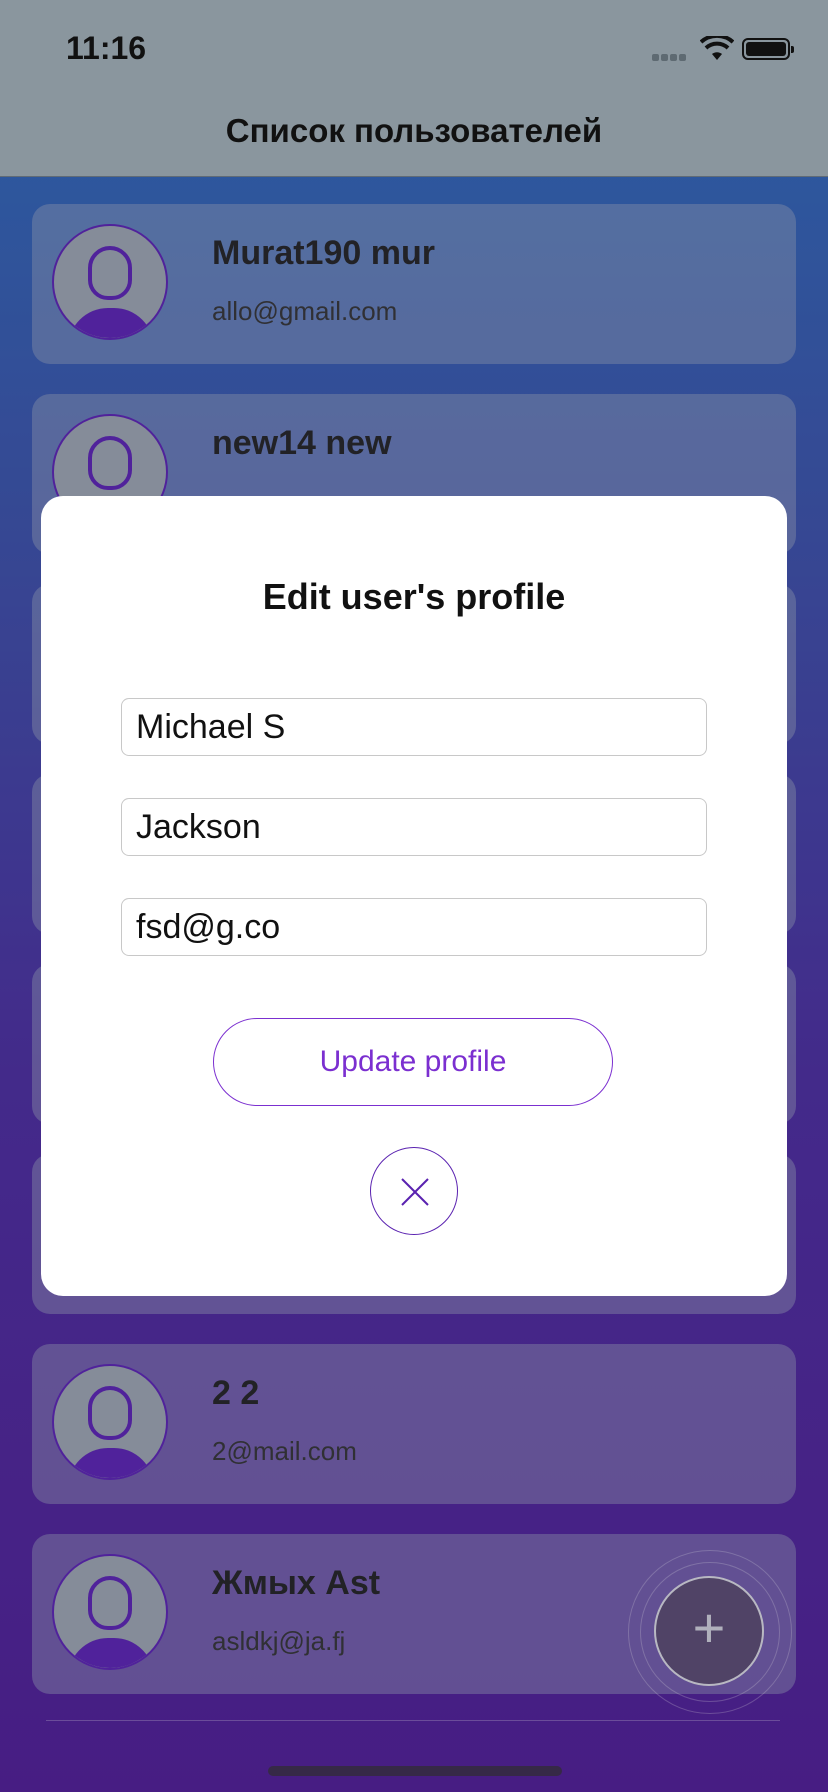 This screenshot has width=828, height=1792. Describe the element at coordinates (672, 54) in the screenshot. I see `cellular-signal-icon` at that location.